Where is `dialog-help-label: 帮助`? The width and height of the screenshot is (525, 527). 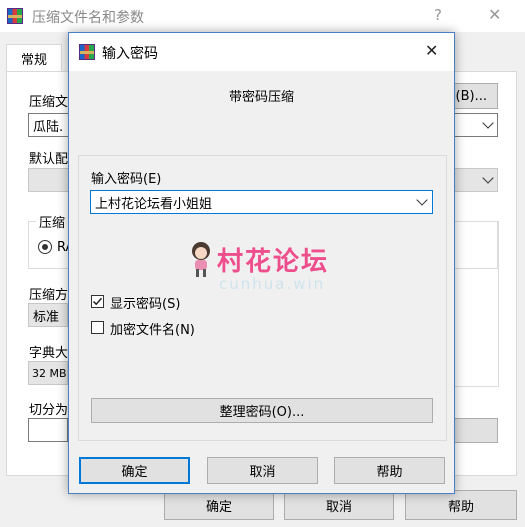
dialog-help-label: 帮助 is located at coordinates (389, 472).